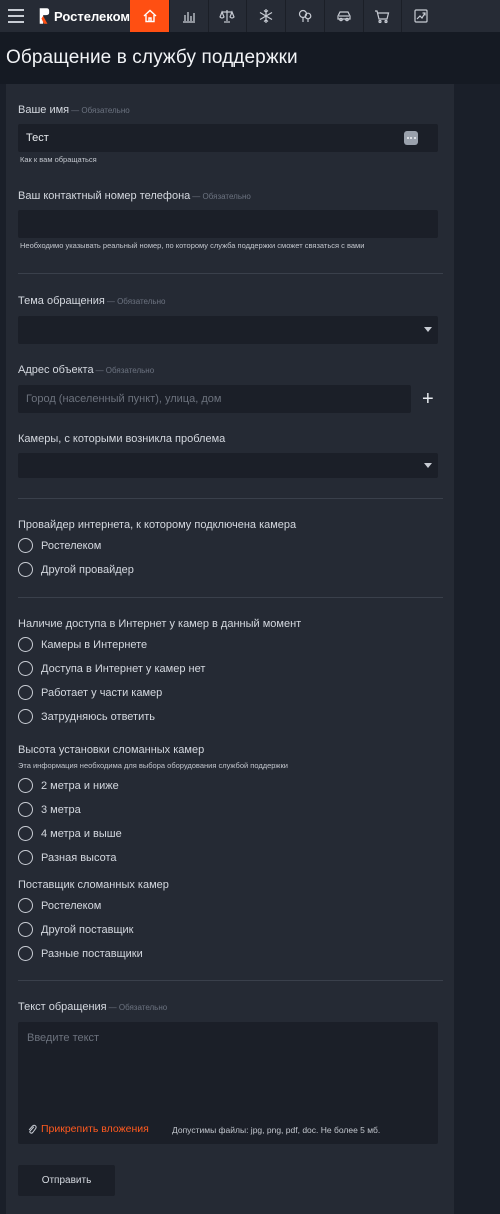 Image resolution: width=500 pixels, height=1214 pixels. What do you see at coordinates (98, 716) in the screenshot?
I see `radio-label: Затрудняюсь ответить` at bounding box center [98, 716].